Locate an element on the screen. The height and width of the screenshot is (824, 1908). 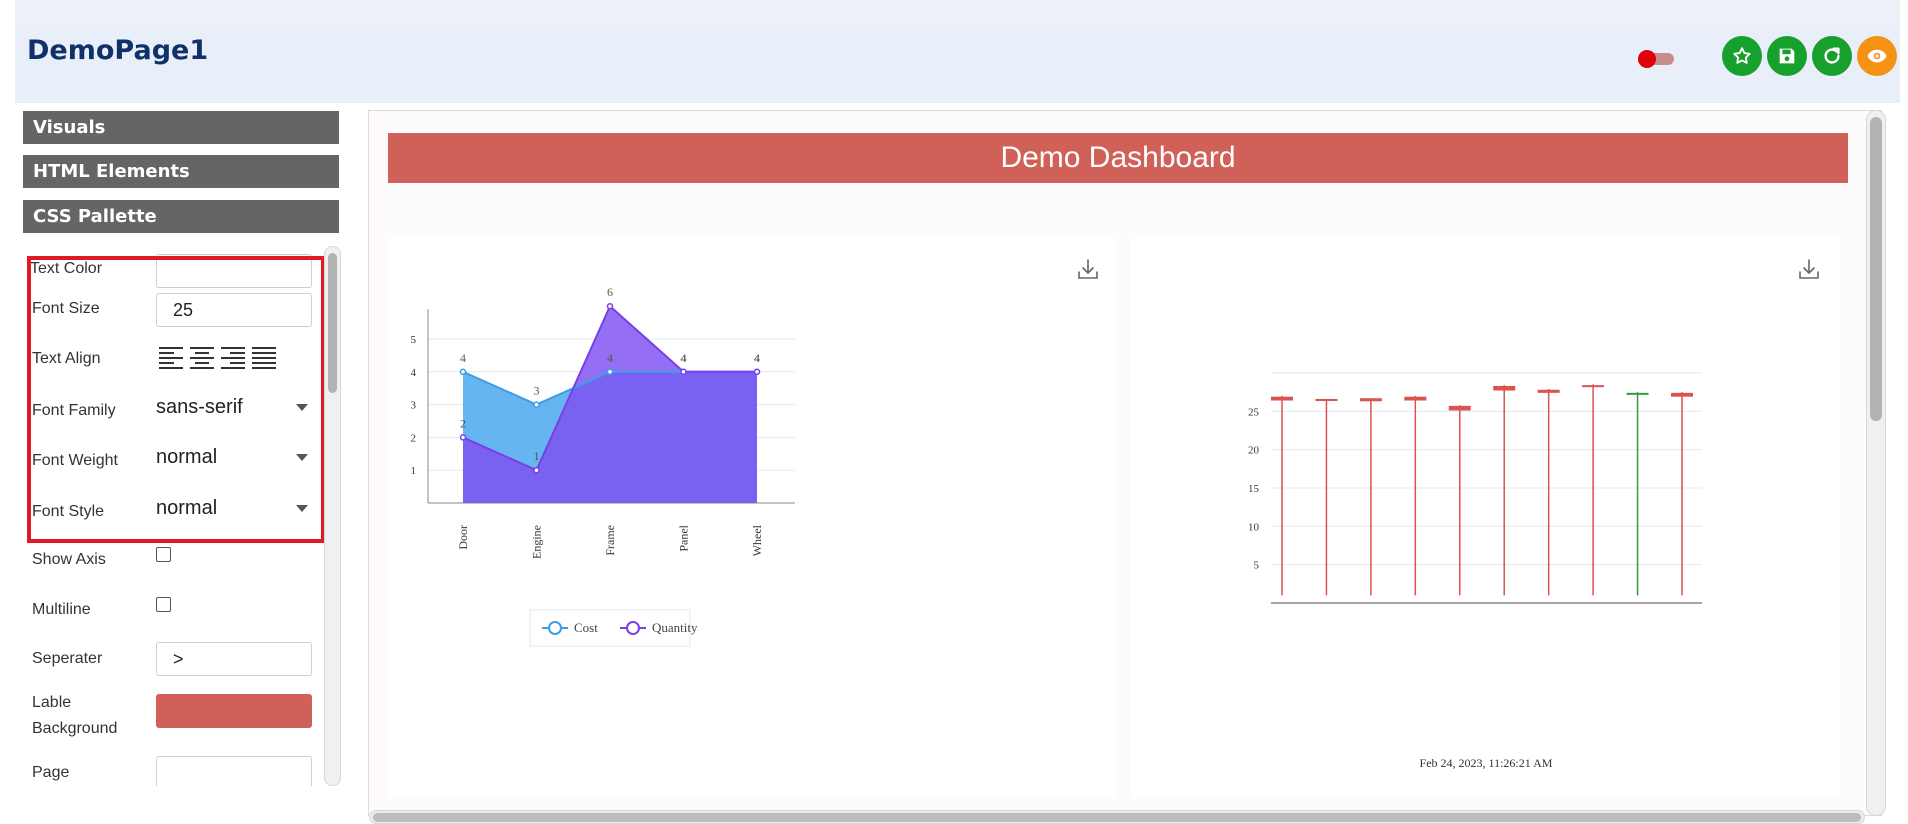
prop-font-weight: Font Weight normal is located at coordinates (172, 459).